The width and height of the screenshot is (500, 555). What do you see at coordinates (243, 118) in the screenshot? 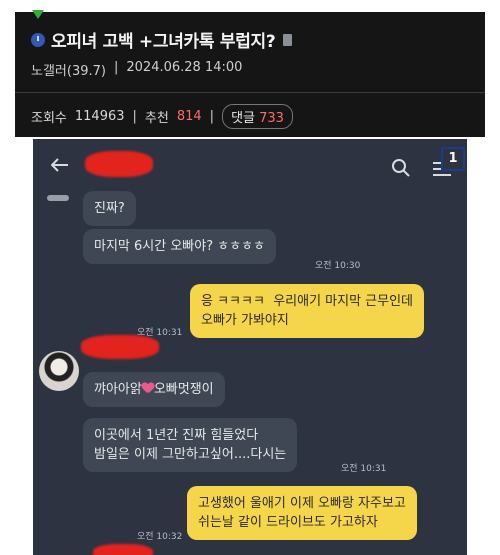
I see `comments-label: 댓글` at bounding box center [243, 118].